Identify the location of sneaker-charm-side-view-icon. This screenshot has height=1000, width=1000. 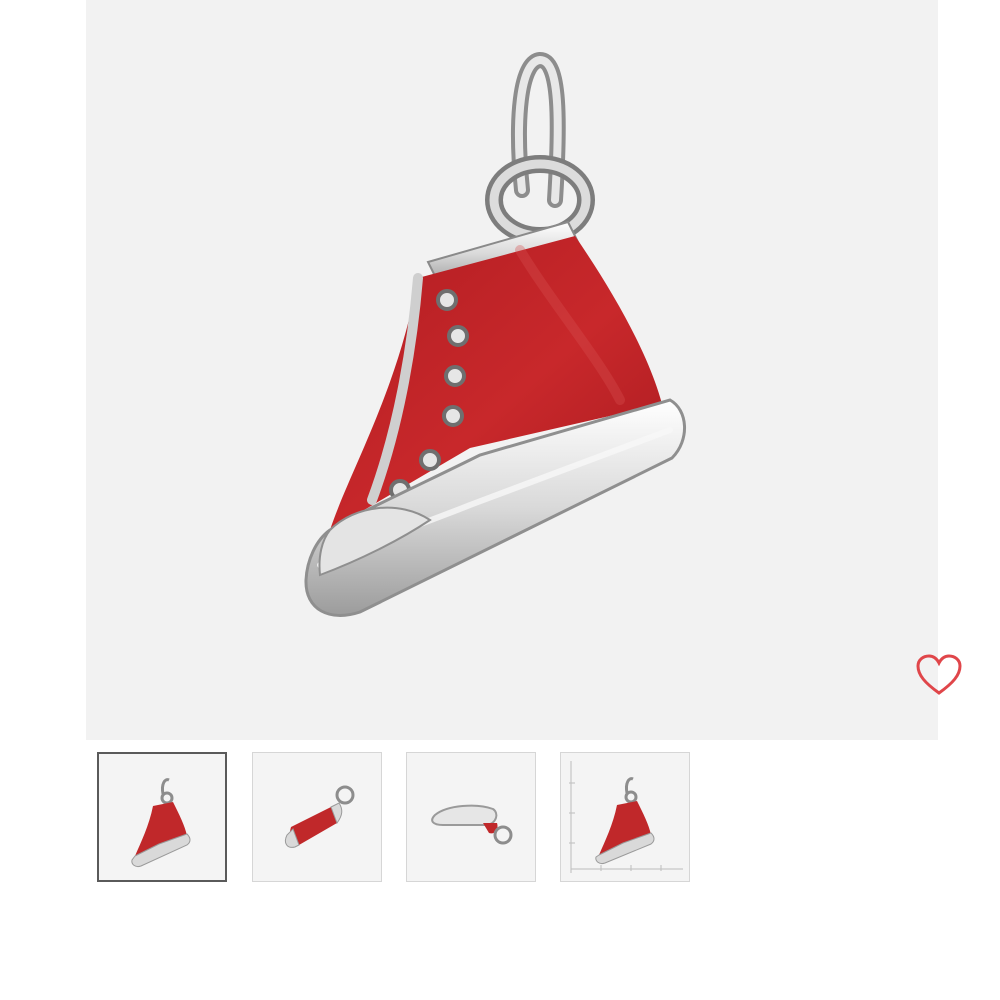
(161, 822).